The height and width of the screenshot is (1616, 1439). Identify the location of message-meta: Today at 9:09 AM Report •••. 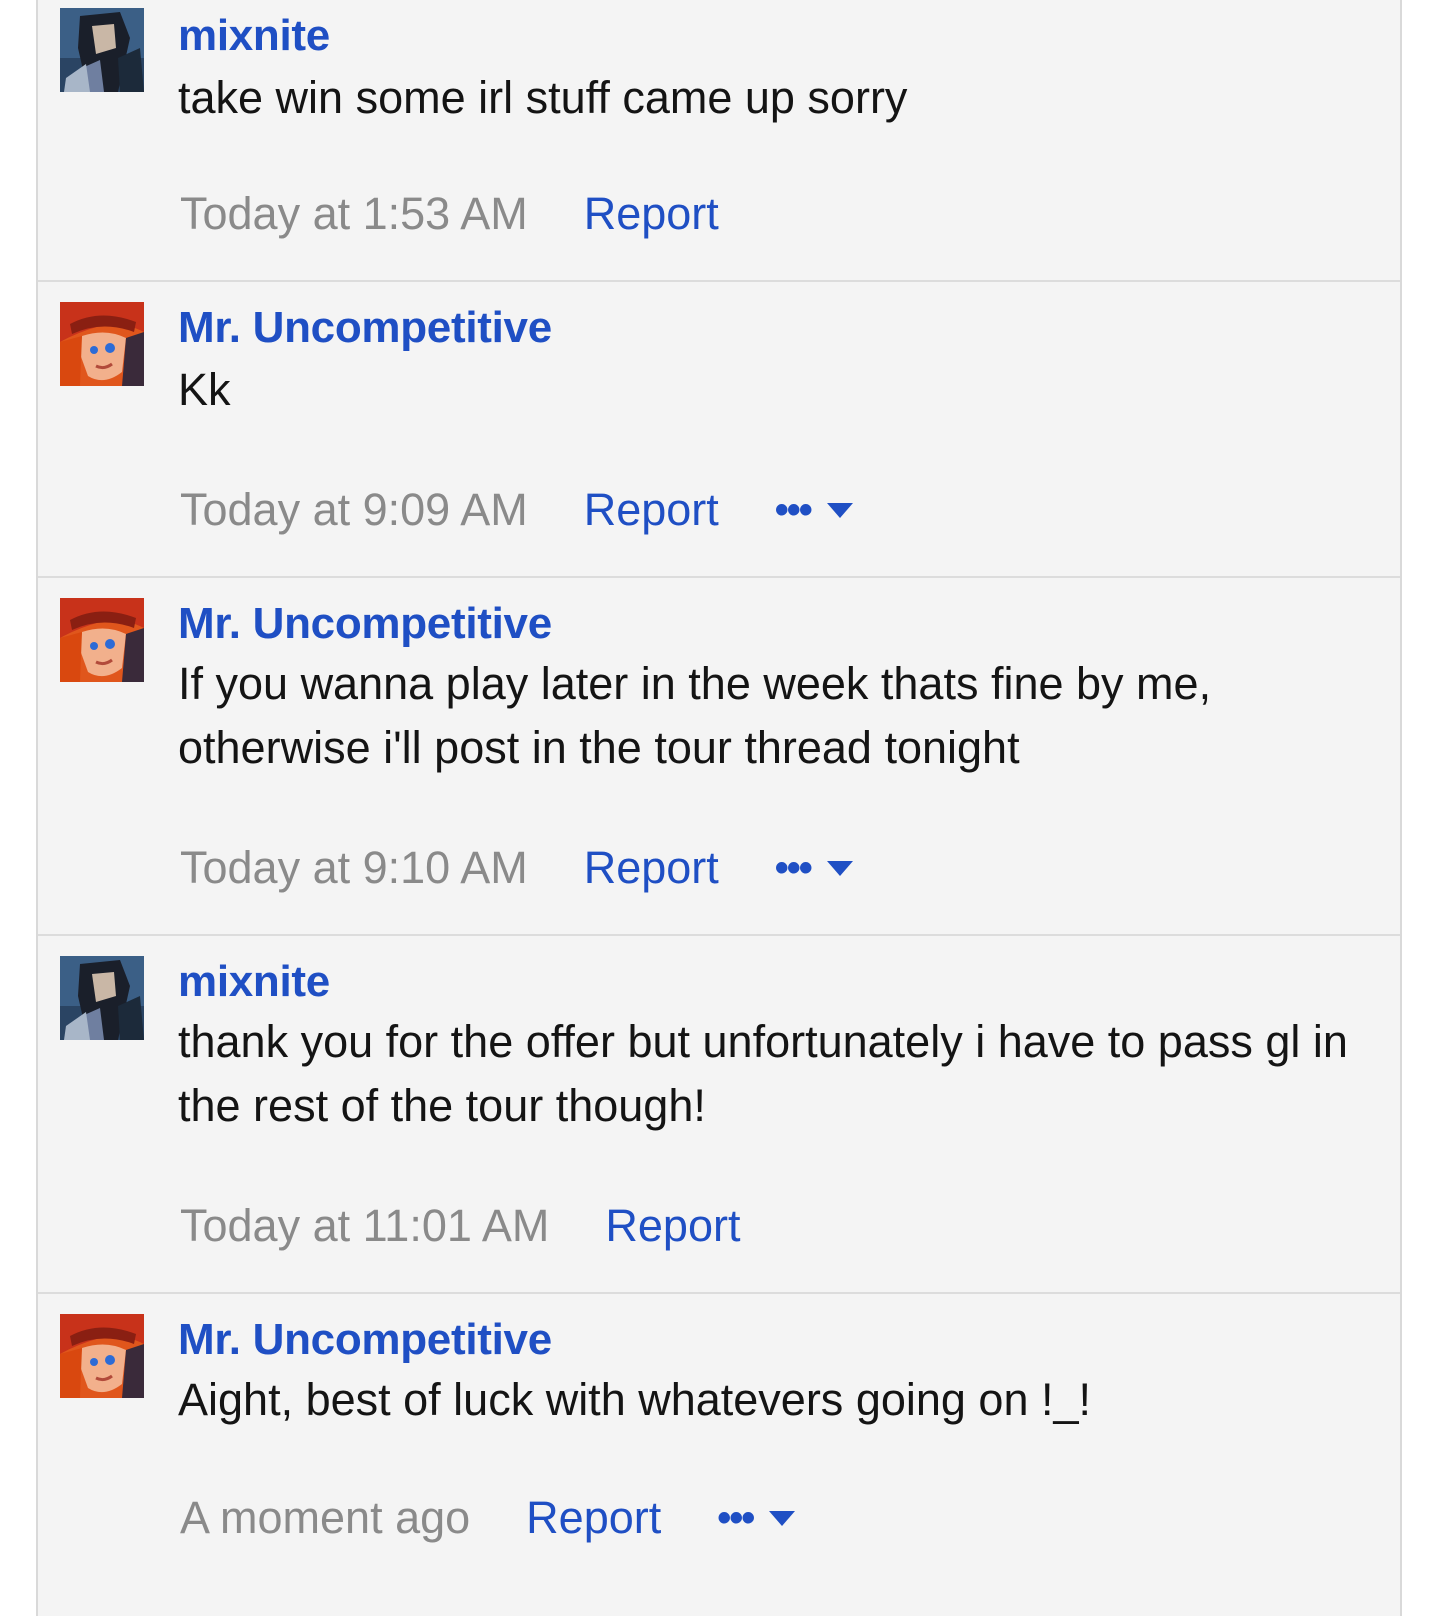
(516, 510).